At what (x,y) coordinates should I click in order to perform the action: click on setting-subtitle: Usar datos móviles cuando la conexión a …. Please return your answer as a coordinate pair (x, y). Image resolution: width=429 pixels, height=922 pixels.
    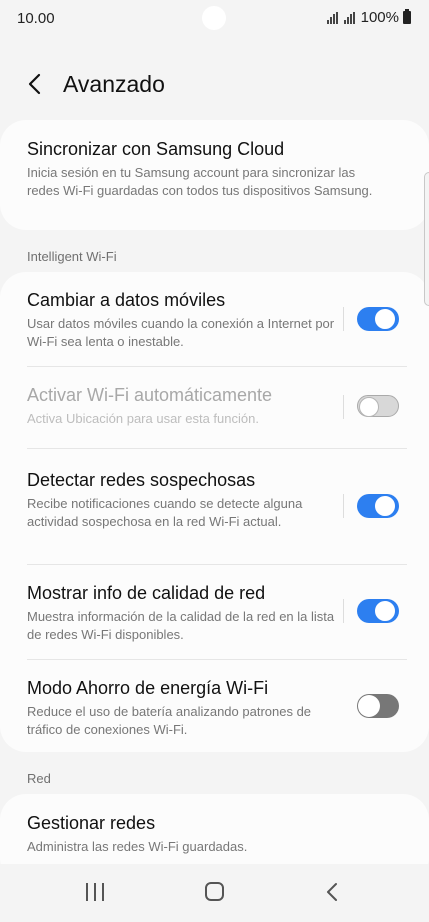
    Looking at the image, I should click on (181, 332).